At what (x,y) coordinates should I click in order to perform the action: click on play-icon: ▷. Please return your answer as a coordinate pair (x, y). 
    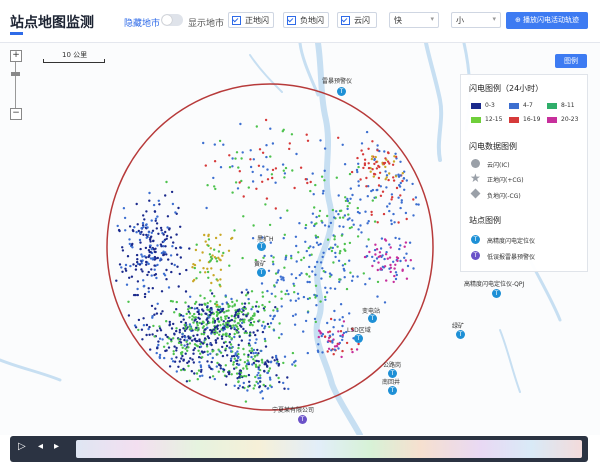
    Looking at the image, I should click on (22, 446).